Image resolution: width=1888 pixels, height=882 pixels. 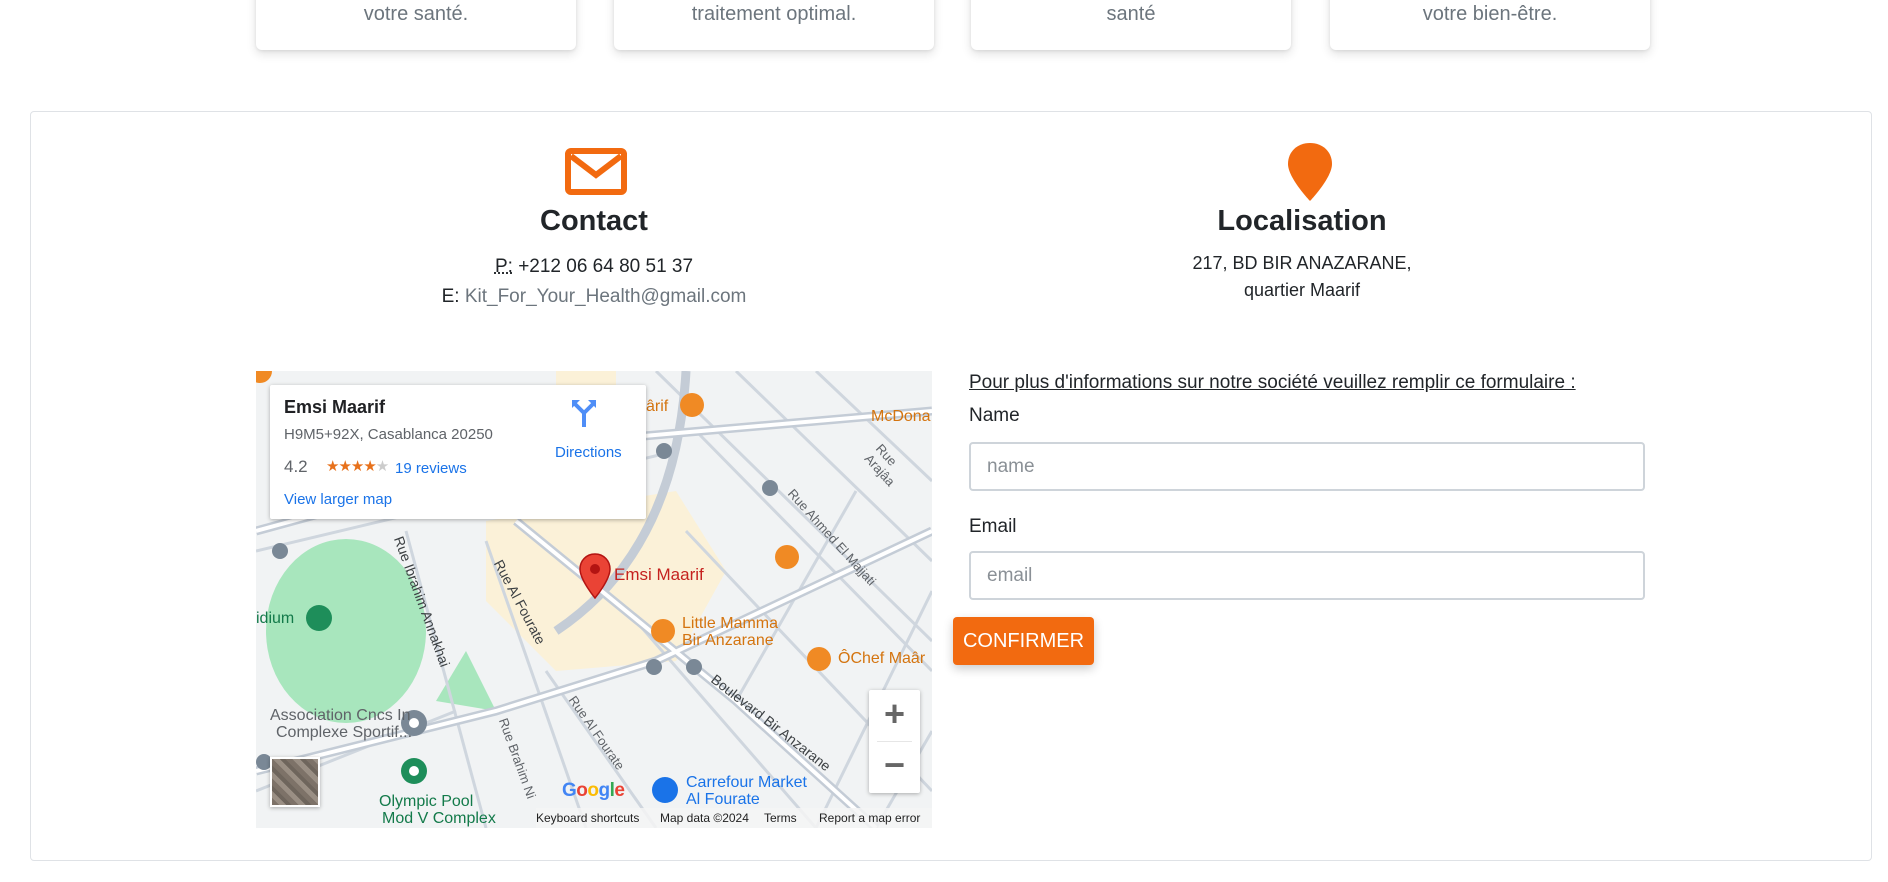 I want to click on directions-icon, so click(x=584, y=415).